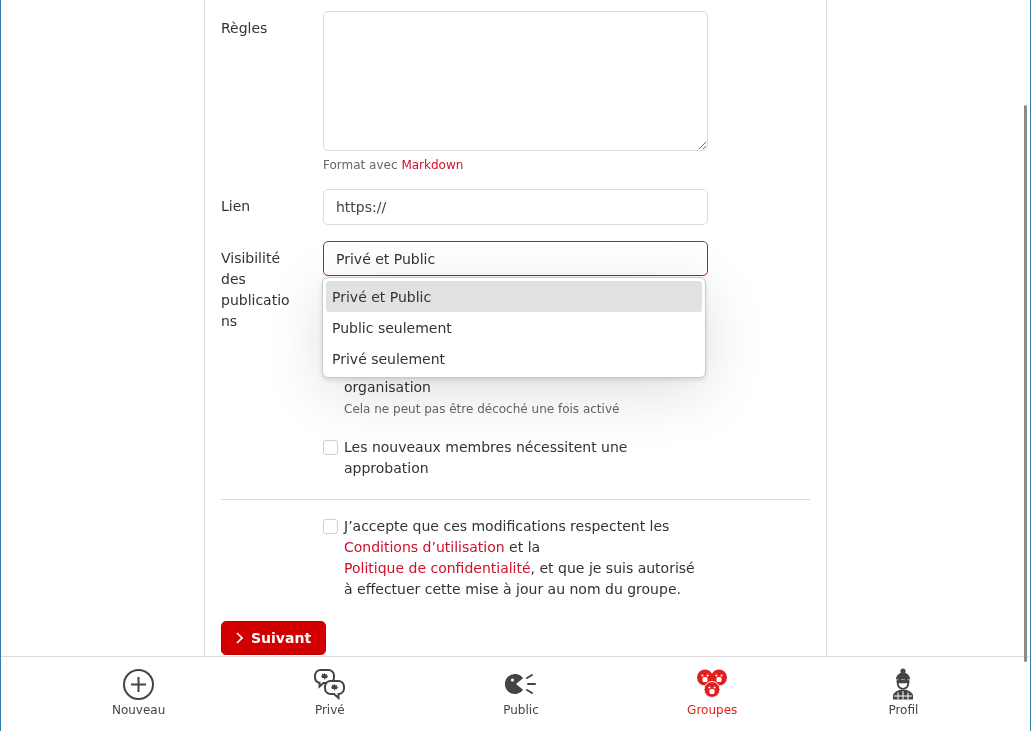 This screenshot has width=1031, height=731. I want to click on nav-item: Public, so click(521, 692).